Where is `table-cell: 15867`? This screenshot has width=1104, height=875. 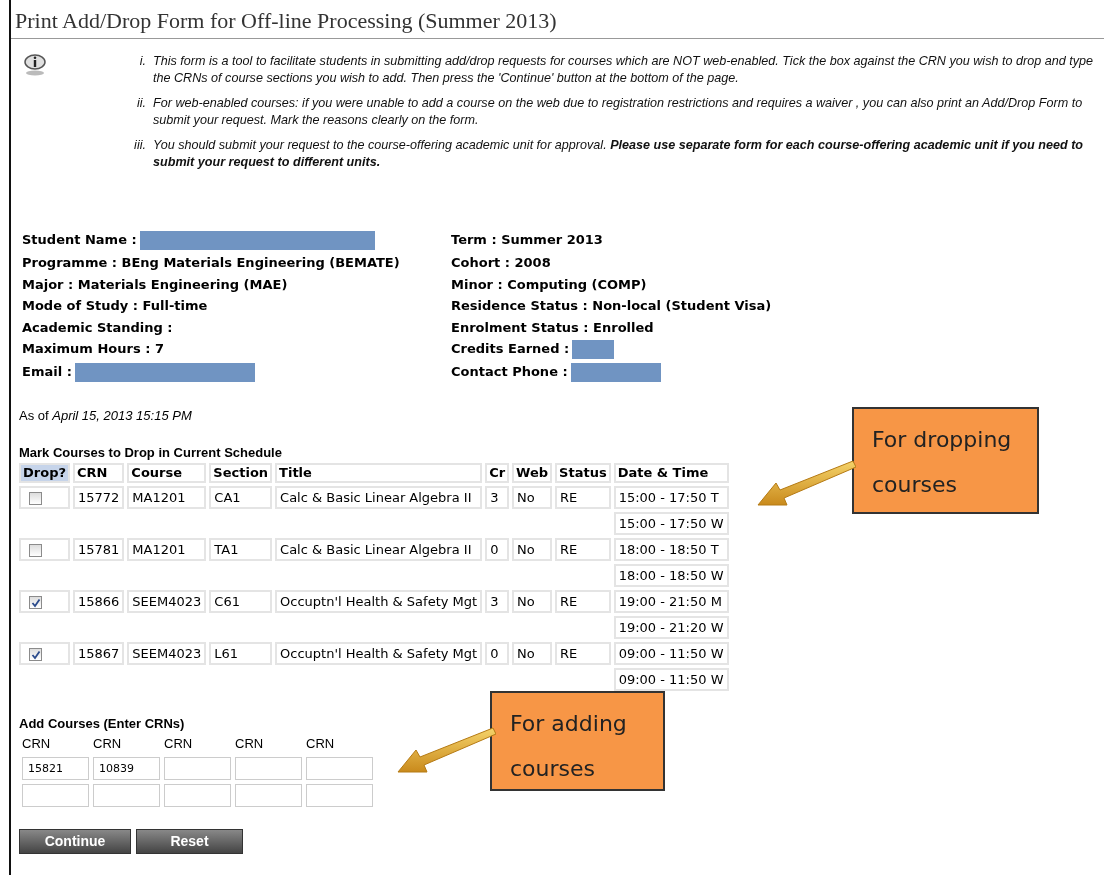 table-cell: 15867 is located at coordinates (99, 654).